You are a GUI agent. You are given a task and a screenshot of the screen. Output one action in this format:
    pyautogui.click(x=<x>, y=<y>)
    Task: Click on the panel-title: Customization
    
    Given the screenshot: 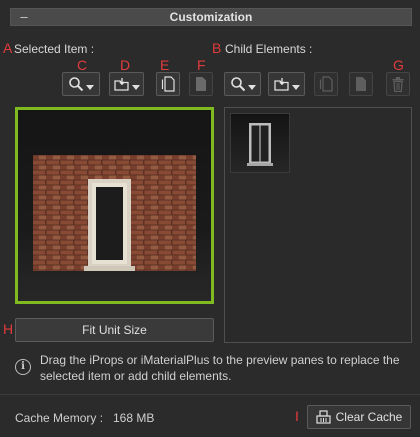 What is the action you would take?
    pyautogui.click(x=211, y=17)
    